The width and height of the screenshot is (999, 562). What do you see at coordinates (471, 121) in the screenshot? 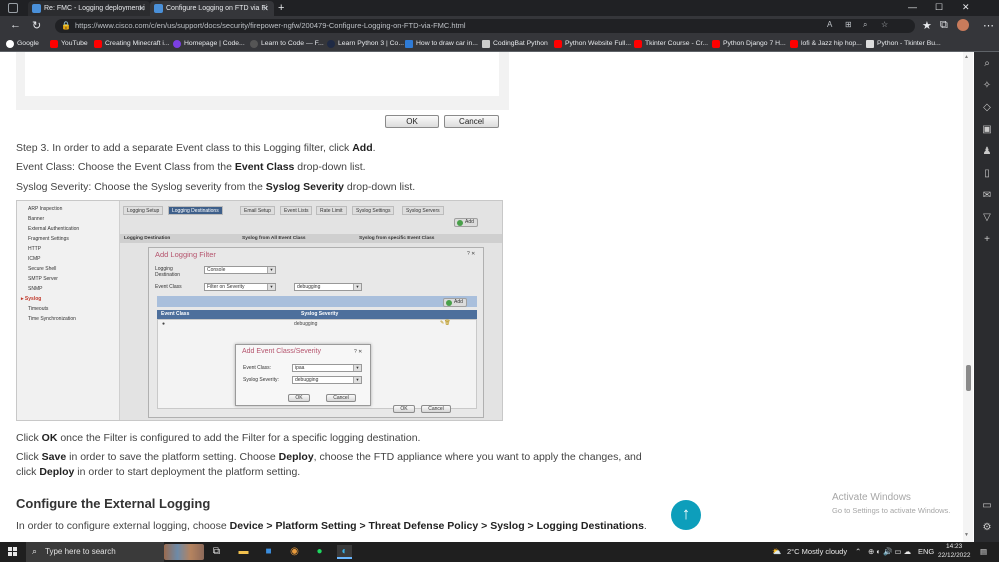
I see `cancel-button-image: Cancel` at bounding box center [471, 121].